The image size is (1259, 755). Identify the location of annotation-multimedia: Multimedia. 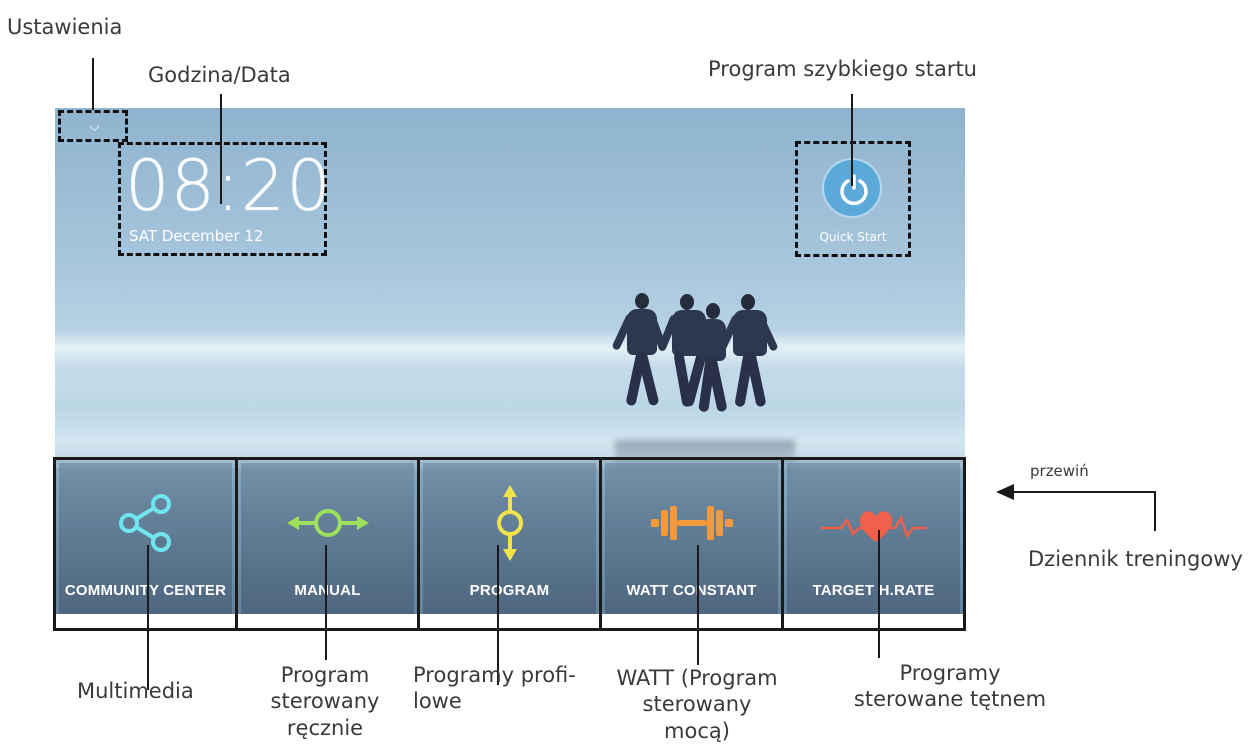
(135, 691).